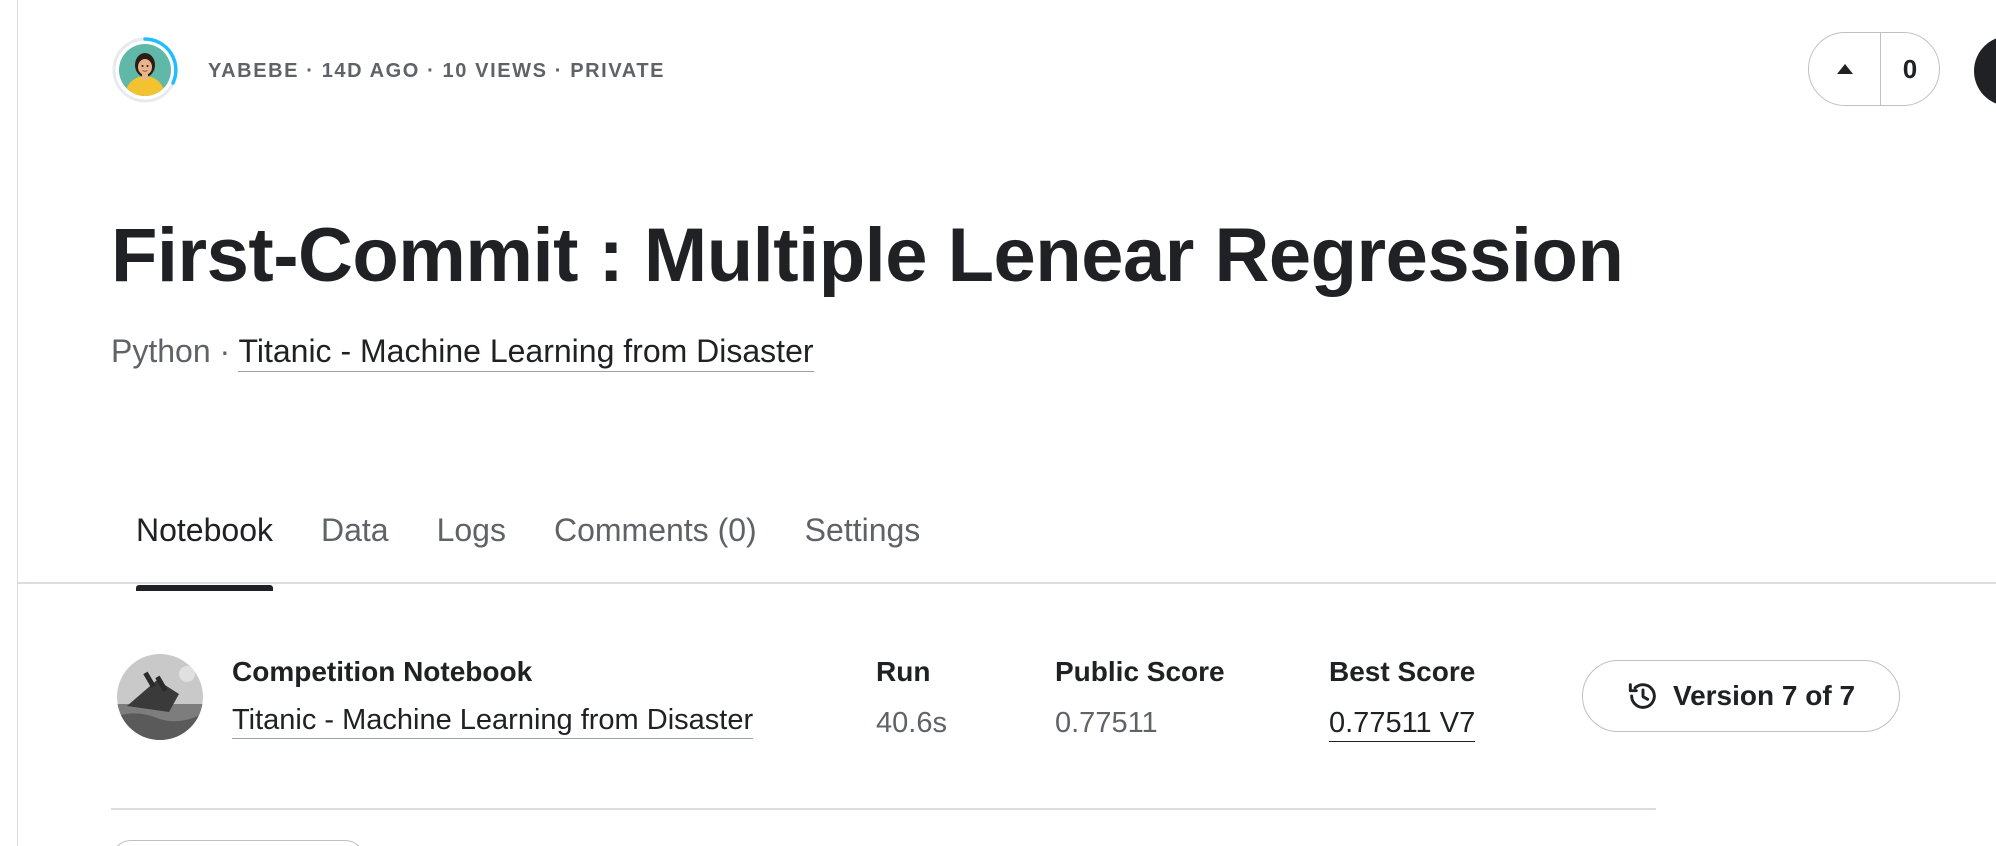  What do you see at coordinates (1140, 671) in the screenshot?
I see `public-score-label: Public Score` at bounding box center [1140, 671].